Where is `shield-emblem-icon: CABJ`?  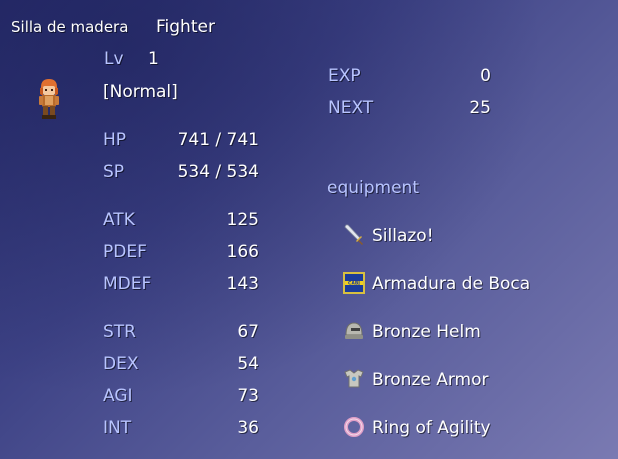 shield-emblem-icon: CABJ is located at coordinates (354, 283).